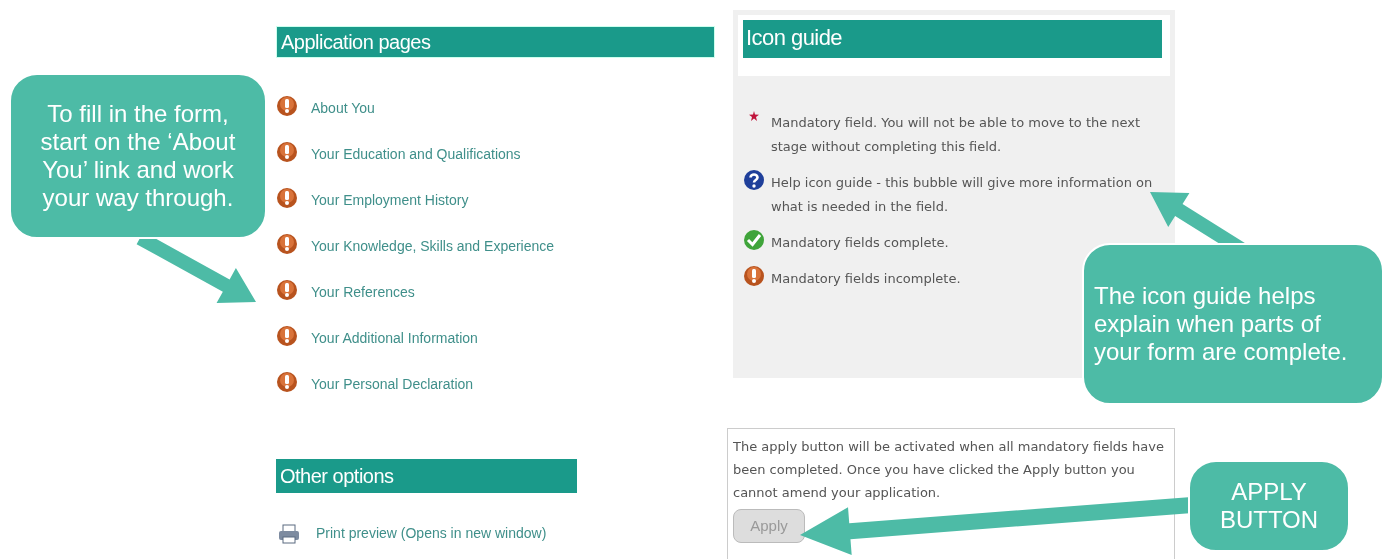 The height and width of the screenshot is (559, 1388). Describe the element at coordinates (416, 154) in the screenshot. I see `page-link: Your Education and Qualifications` at that location.